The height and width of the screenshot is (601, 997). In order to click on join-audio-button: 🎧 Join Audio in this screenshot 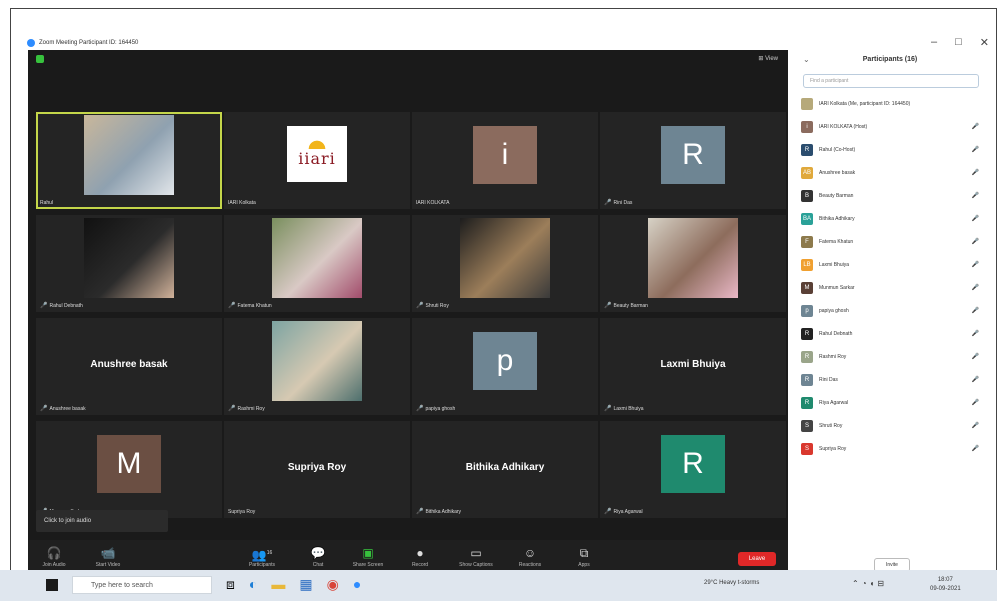, I will do `click(54, 556)`.